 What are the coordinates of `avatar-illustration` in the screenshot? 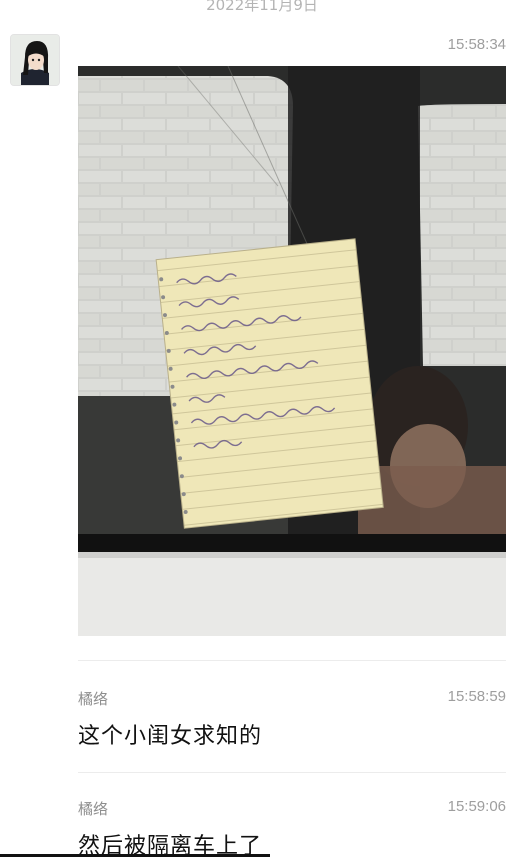 It's located at (35, 60).